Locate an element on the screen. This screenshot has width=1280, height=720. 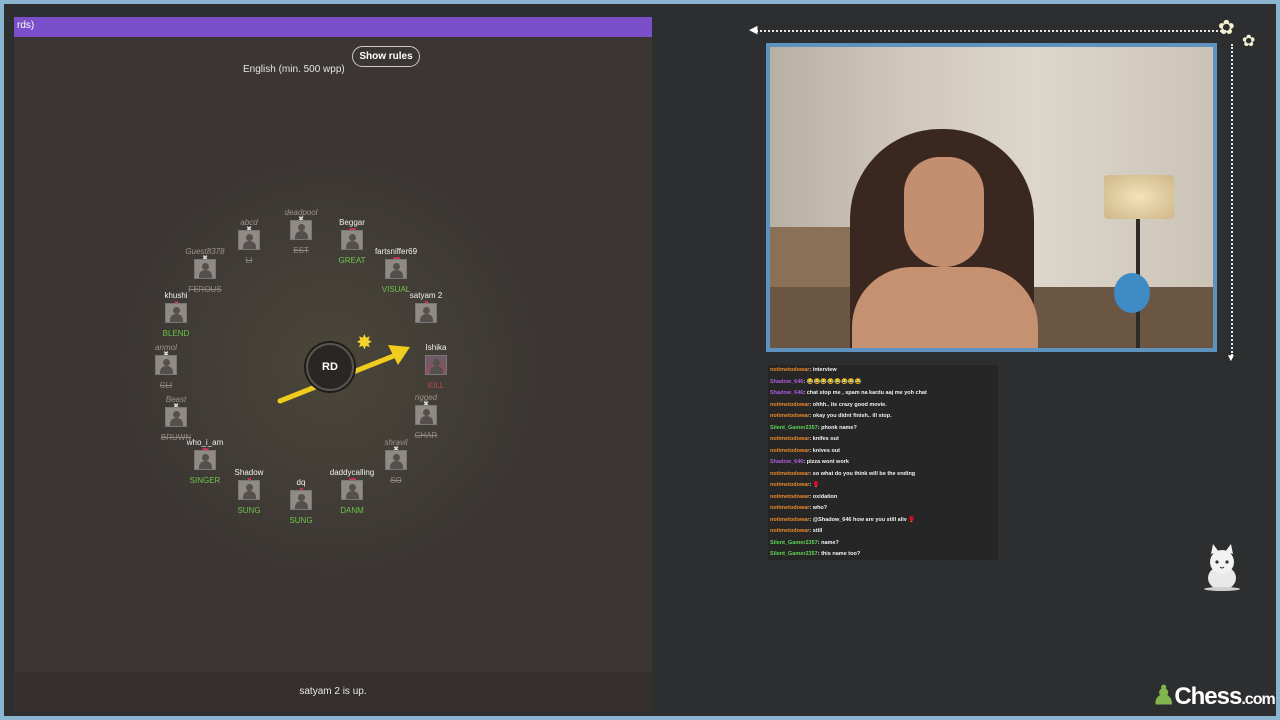
chess-com-logo: ♟Chess.com is located at coordinates (1214, 695).